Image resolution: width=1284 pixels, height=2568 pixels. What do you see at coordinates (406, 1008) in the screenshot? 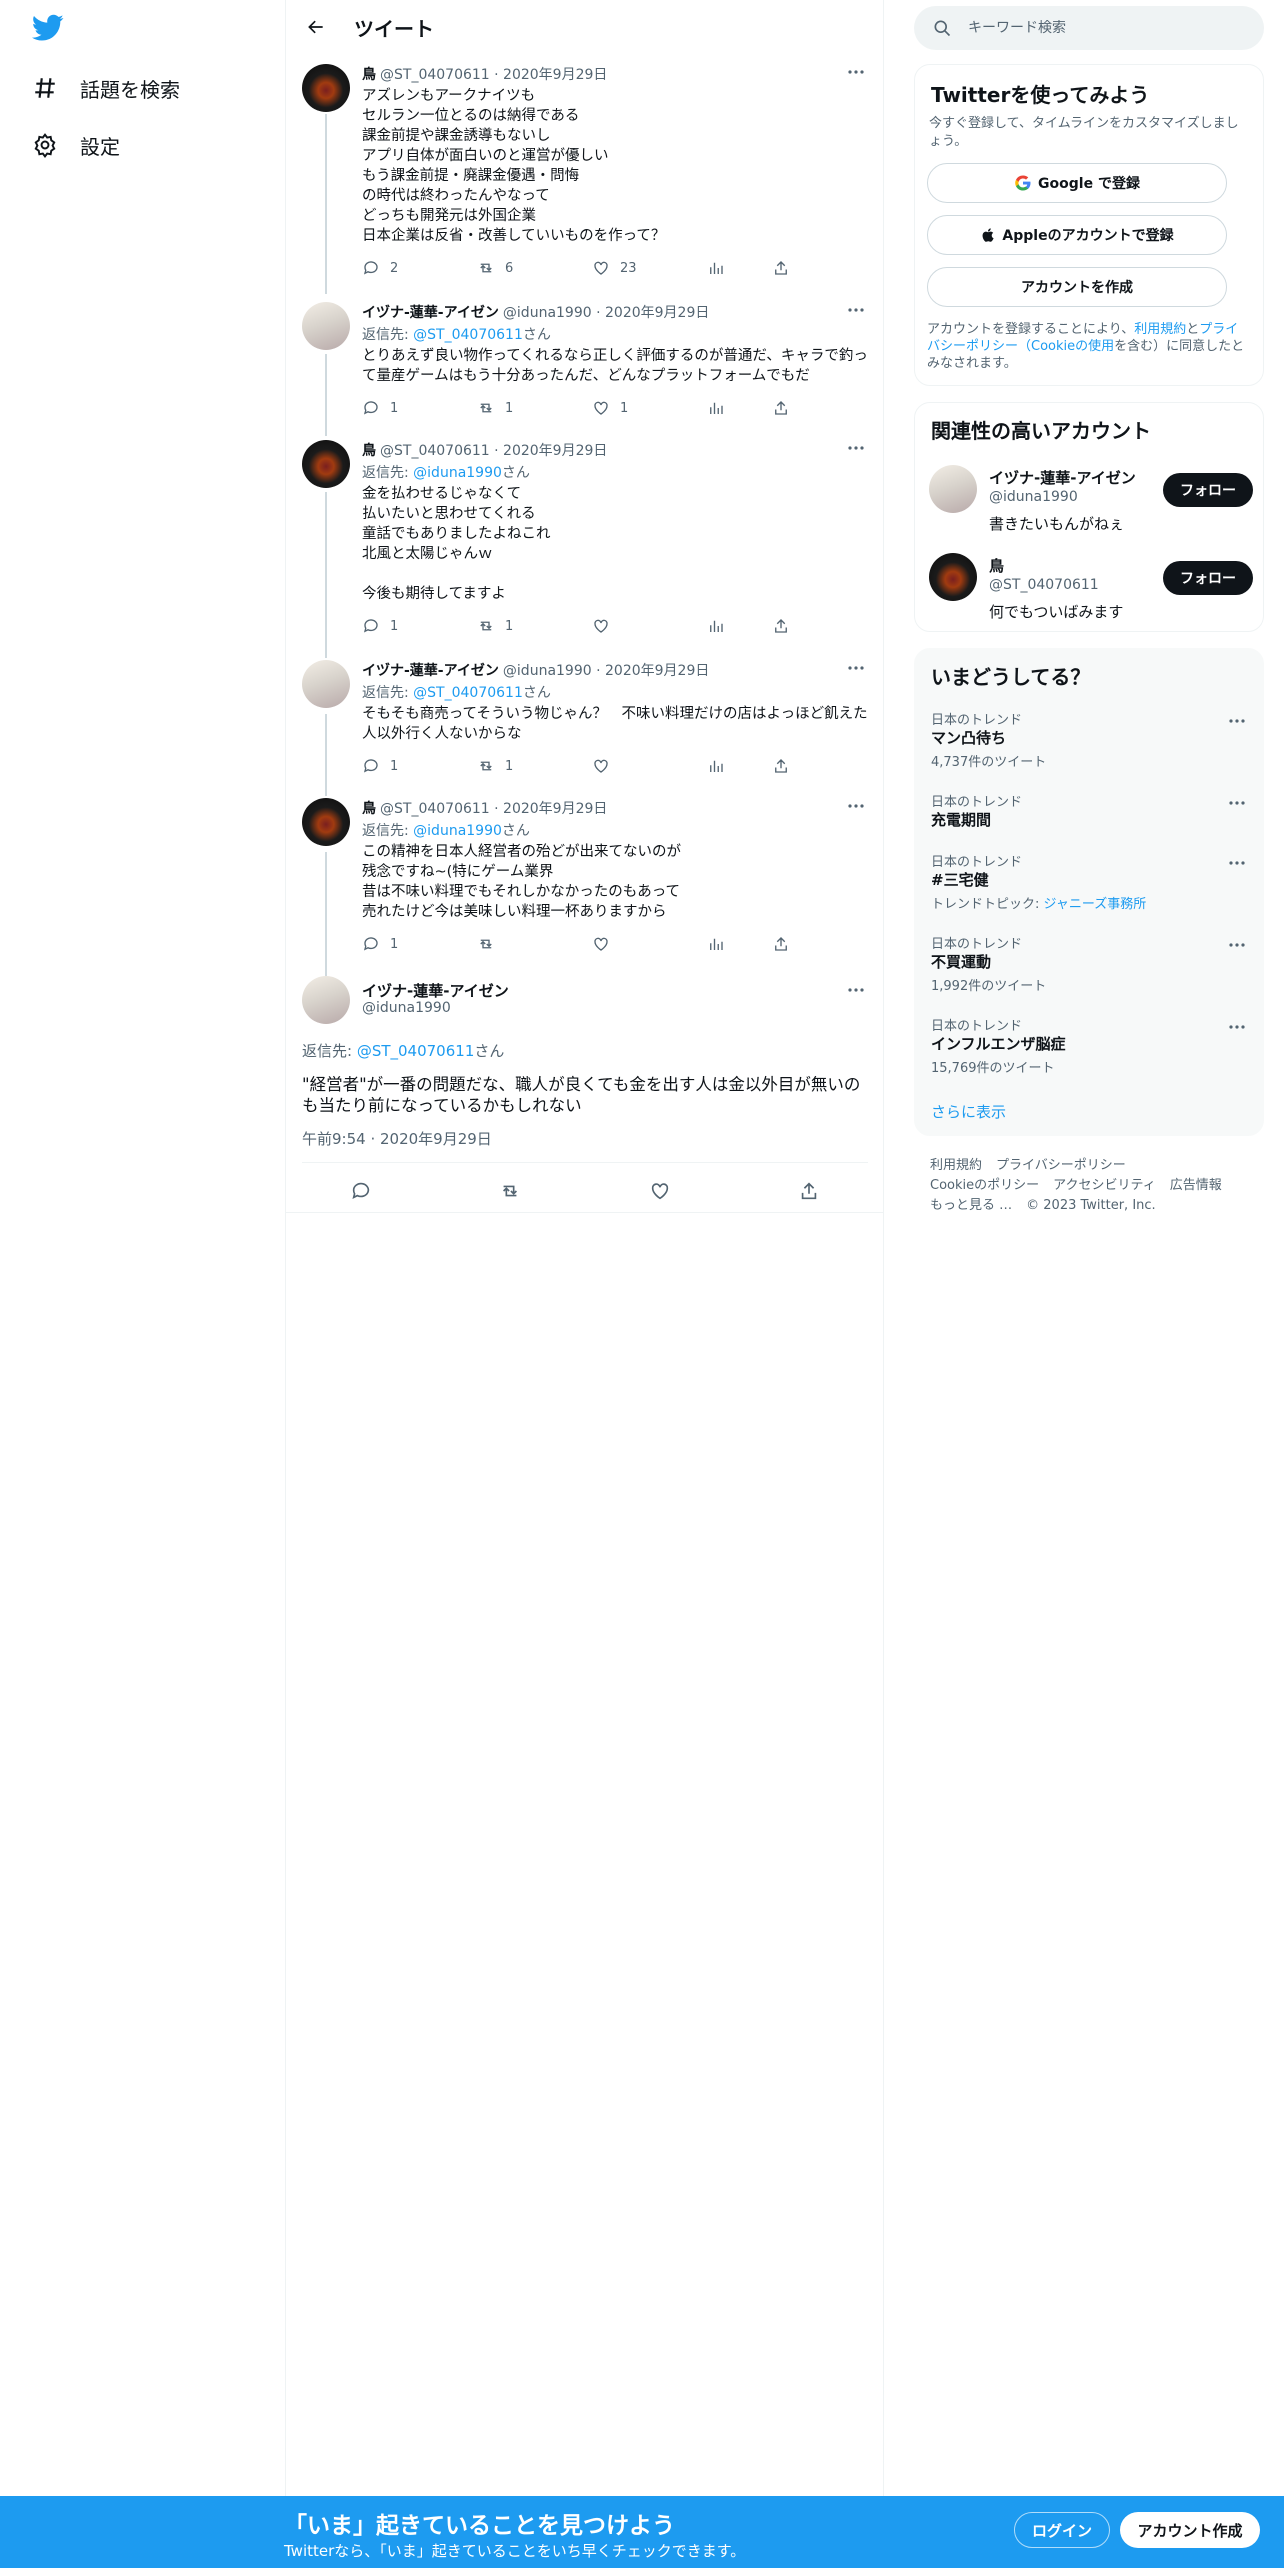
I see `author-handle: @iduna1990` at bounding box center [406, 1008].